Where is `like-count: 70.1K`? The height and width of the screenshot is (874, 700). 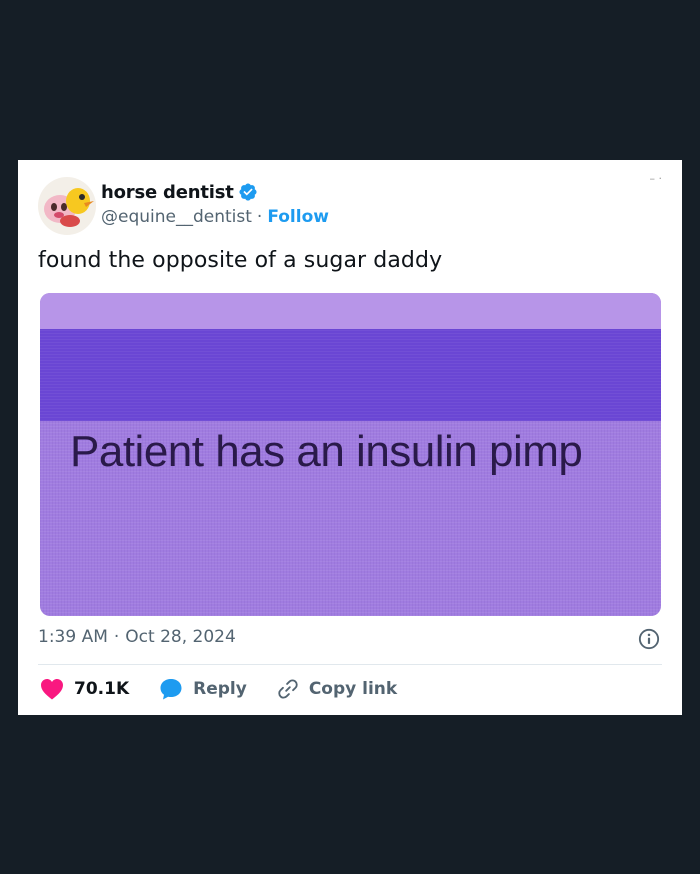
like-count: 70.1K is located at coordinates (102, 689).